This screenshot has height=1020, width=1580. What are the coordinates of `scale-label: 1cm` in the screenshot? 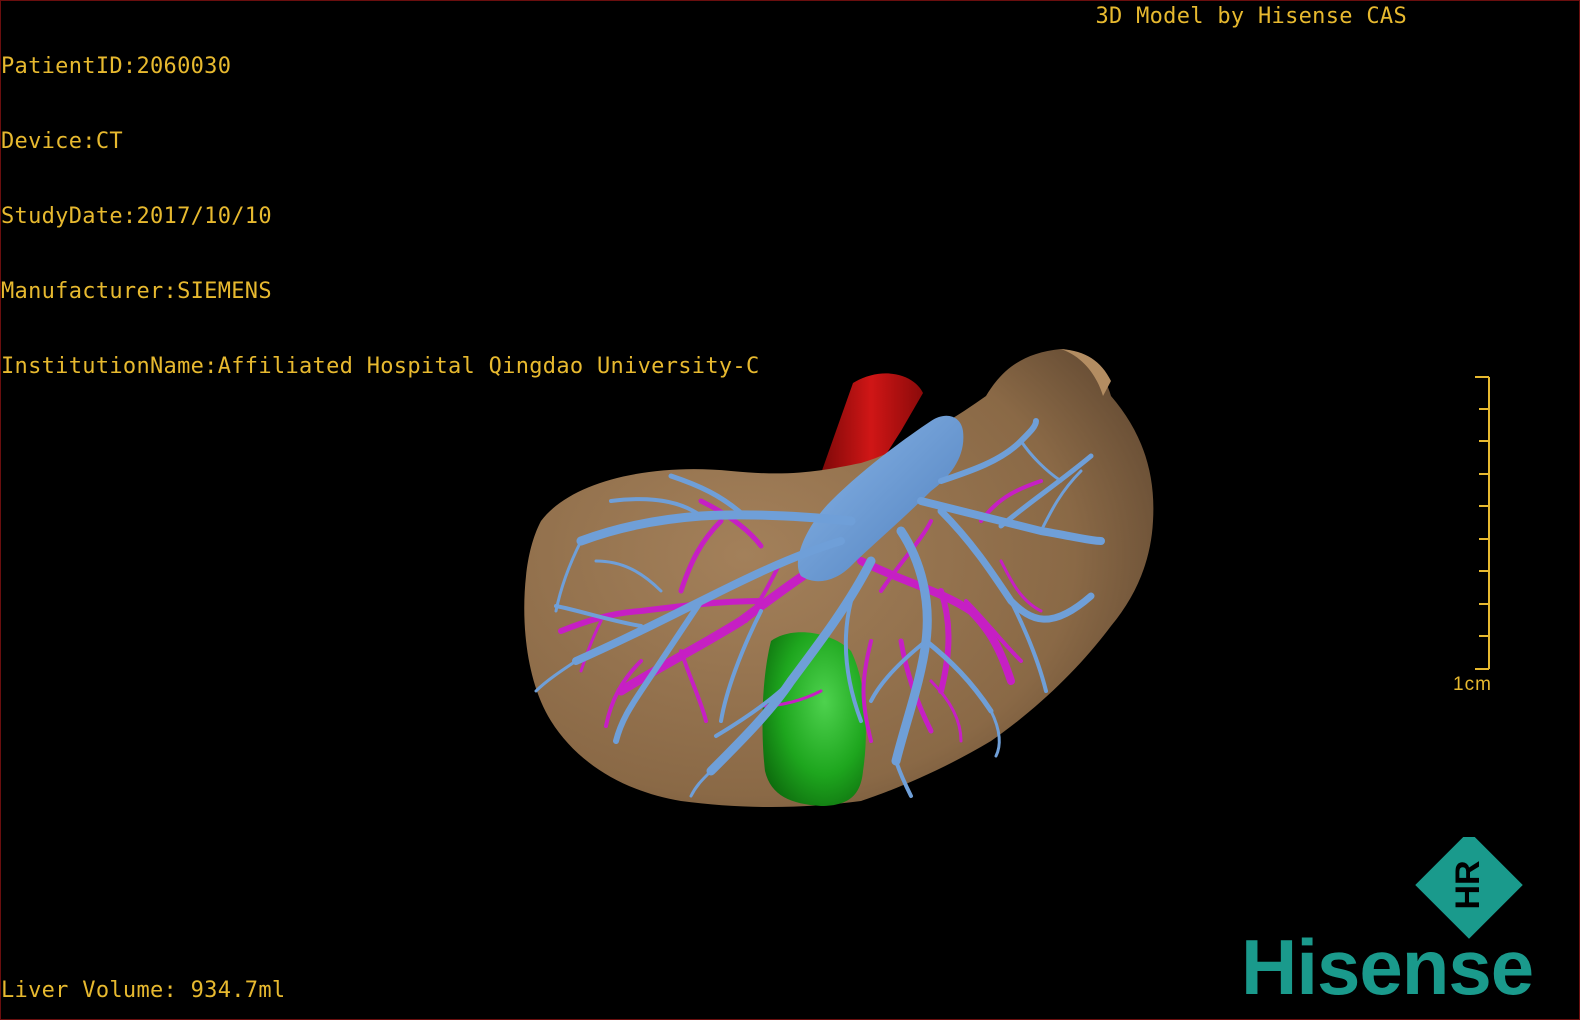 It's located at (1472, 684).